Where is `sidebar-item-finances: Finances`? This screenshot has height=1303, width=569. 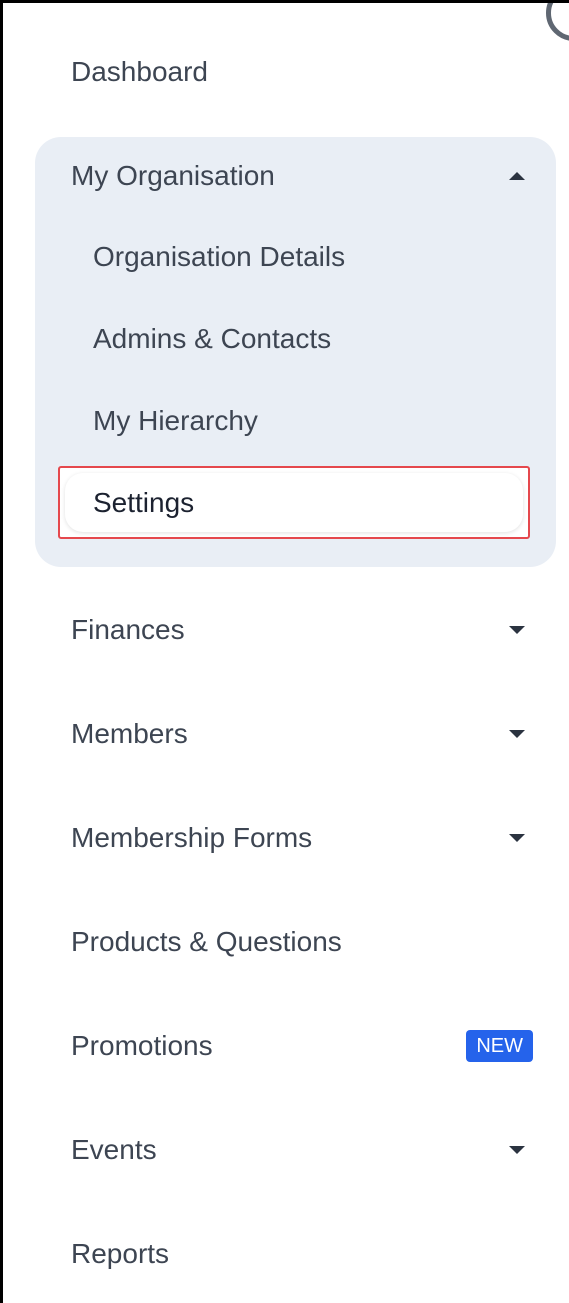 sidebar-item-finances: Finances is located at coordinates (302, 630).